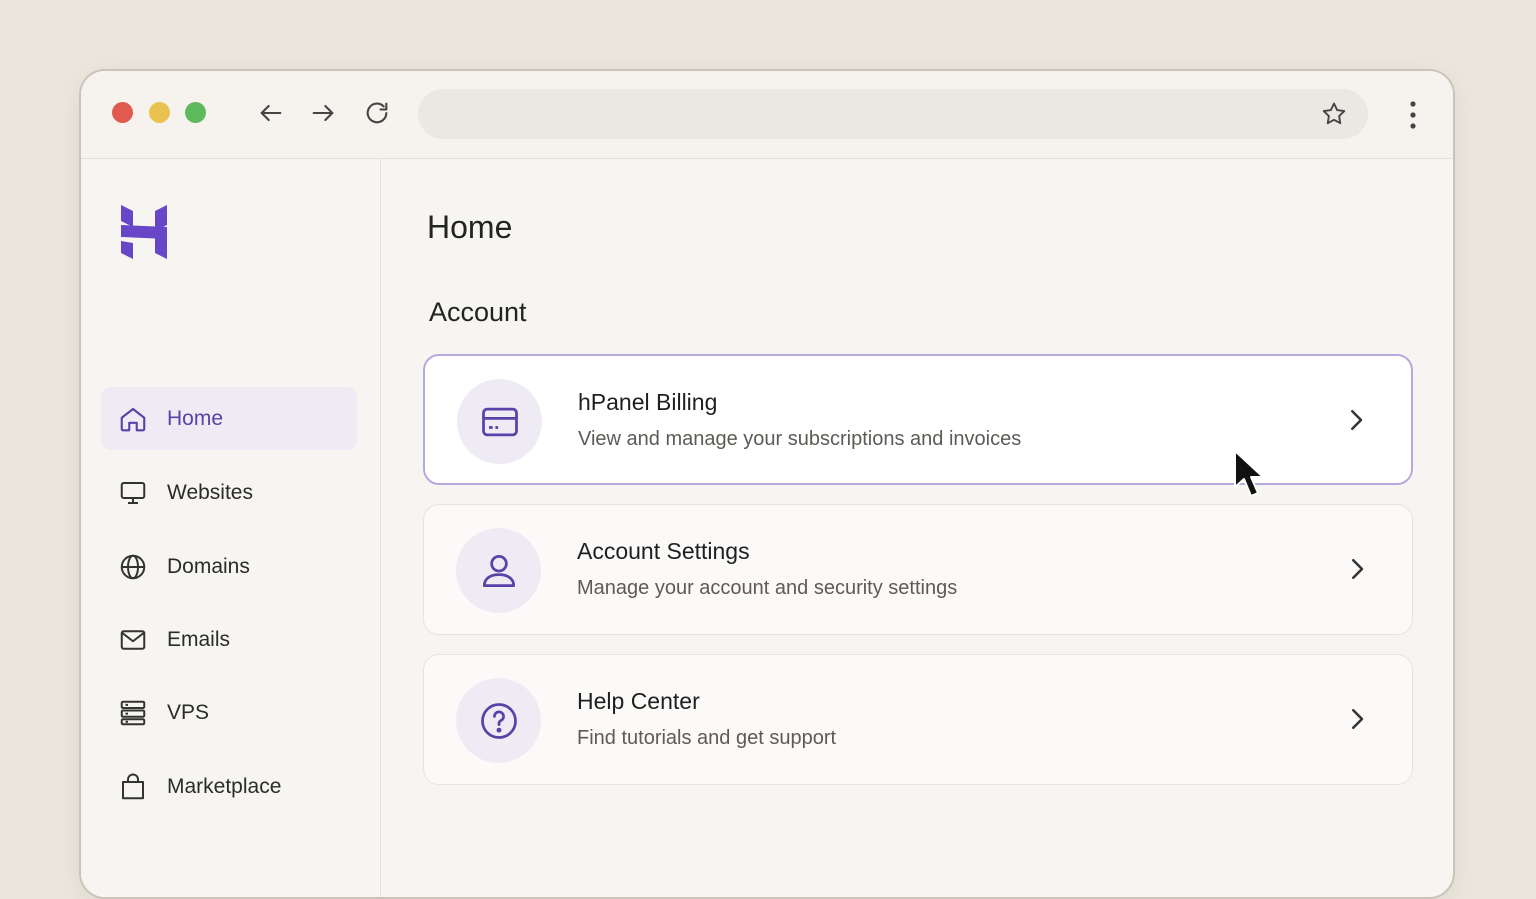  I want to click on card-title: Help Center, so click(638, 701).